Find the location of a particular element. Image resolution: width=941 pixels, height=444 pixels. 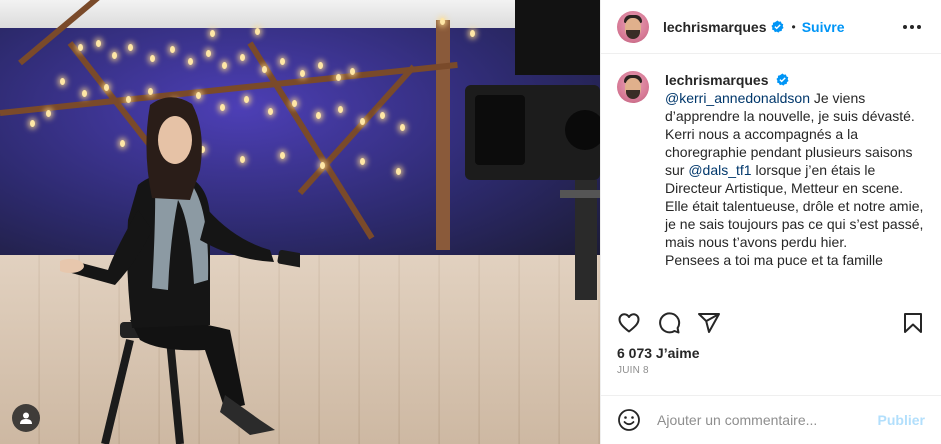

post-header: lechrismarques • Suivre is located at coordinates (771, 27).